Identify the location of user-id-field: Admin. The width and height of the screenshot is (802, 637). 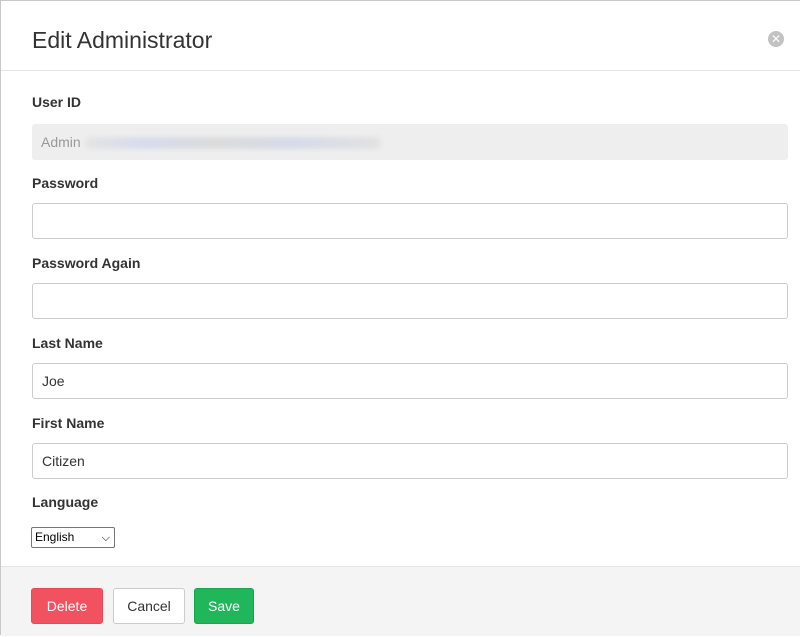
(410, 142).